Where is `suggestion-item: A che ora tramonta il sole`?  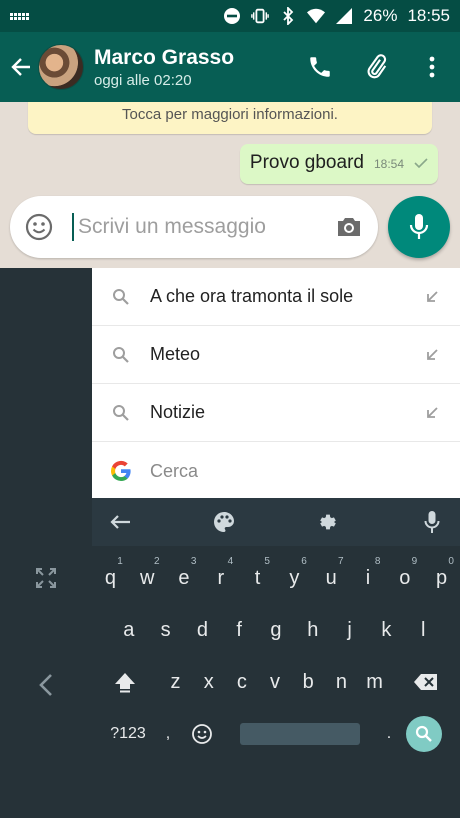
suggestion-item: A che ora tramonta il sole is located at coordinates (276, 297).